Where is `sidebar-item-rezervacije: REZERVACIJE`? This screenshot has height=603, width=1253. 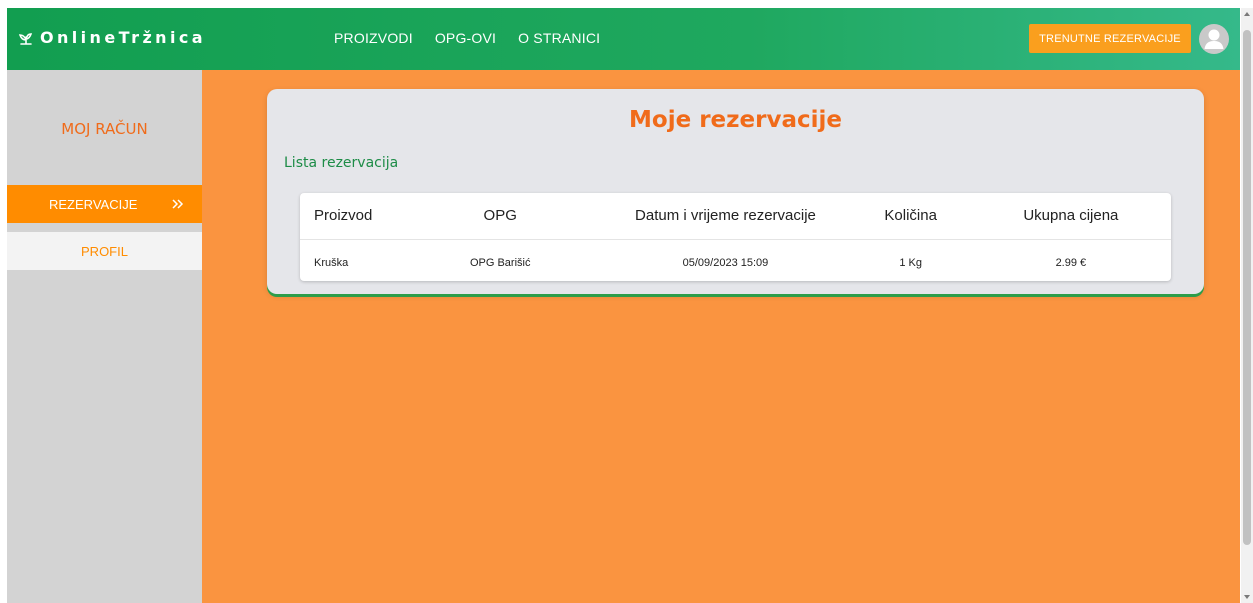 sidebar-item-rezervacije: REZERVACIJE is located at coordinates (104, 204).